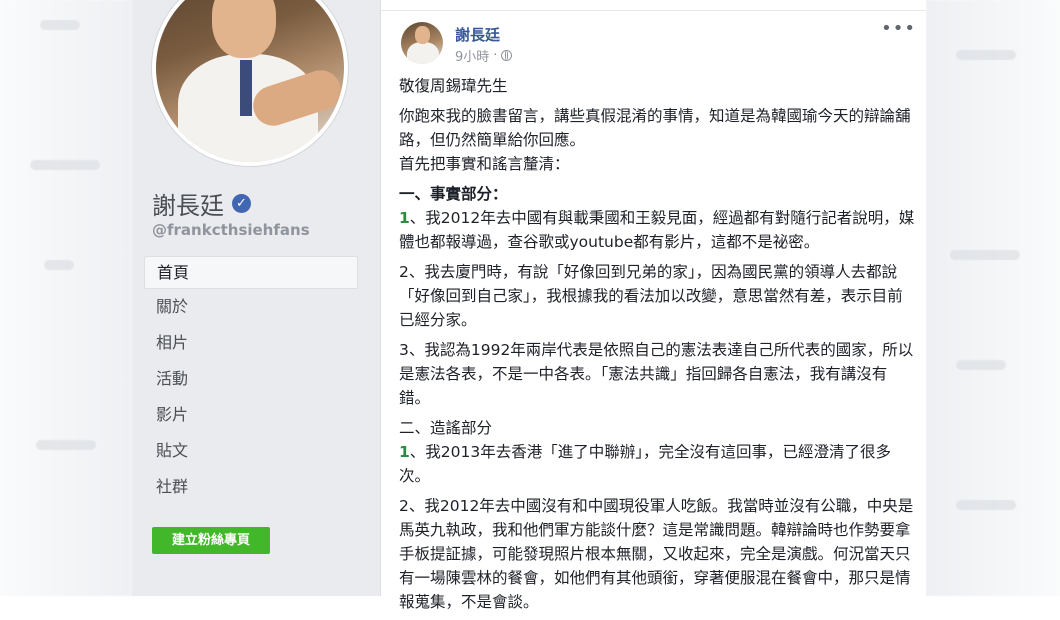  What do you see at coordinates (376, 298) in the screenshot?
I see `column-gap` at bounding box center [376, 298].